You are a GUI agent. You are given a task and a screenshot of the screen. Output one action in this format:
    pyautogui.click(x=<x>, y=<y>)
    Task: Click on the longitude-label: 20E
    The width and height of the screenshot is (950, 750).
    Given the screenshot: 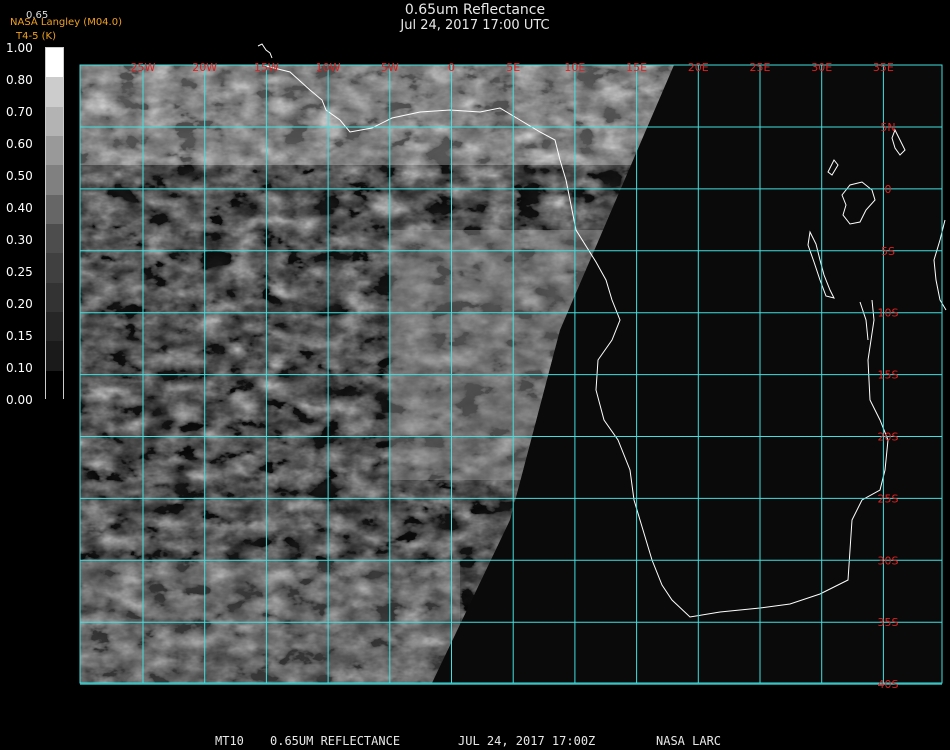 What is the action you would take?
    pyautogui.click(x=698, y=67)
    